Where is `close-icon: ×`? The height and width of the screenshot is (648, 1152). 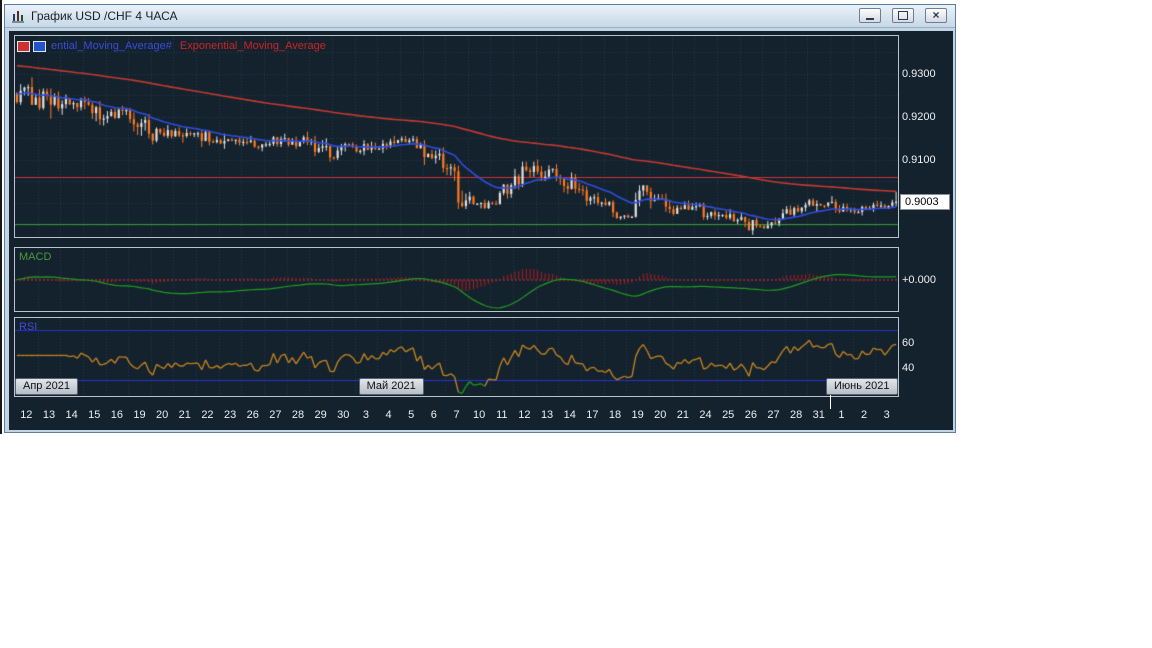
close-icon: × is located at coordinates (936, 15).